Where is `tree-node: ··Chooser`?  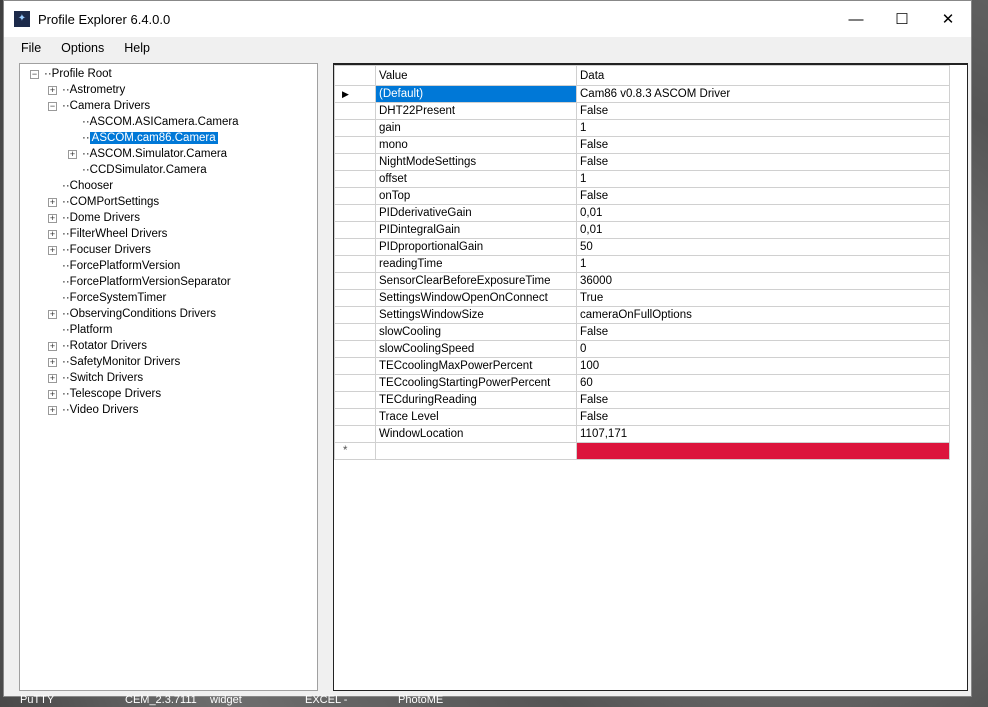 tree-node: ··Chooser is located at coordinates (87, 186).